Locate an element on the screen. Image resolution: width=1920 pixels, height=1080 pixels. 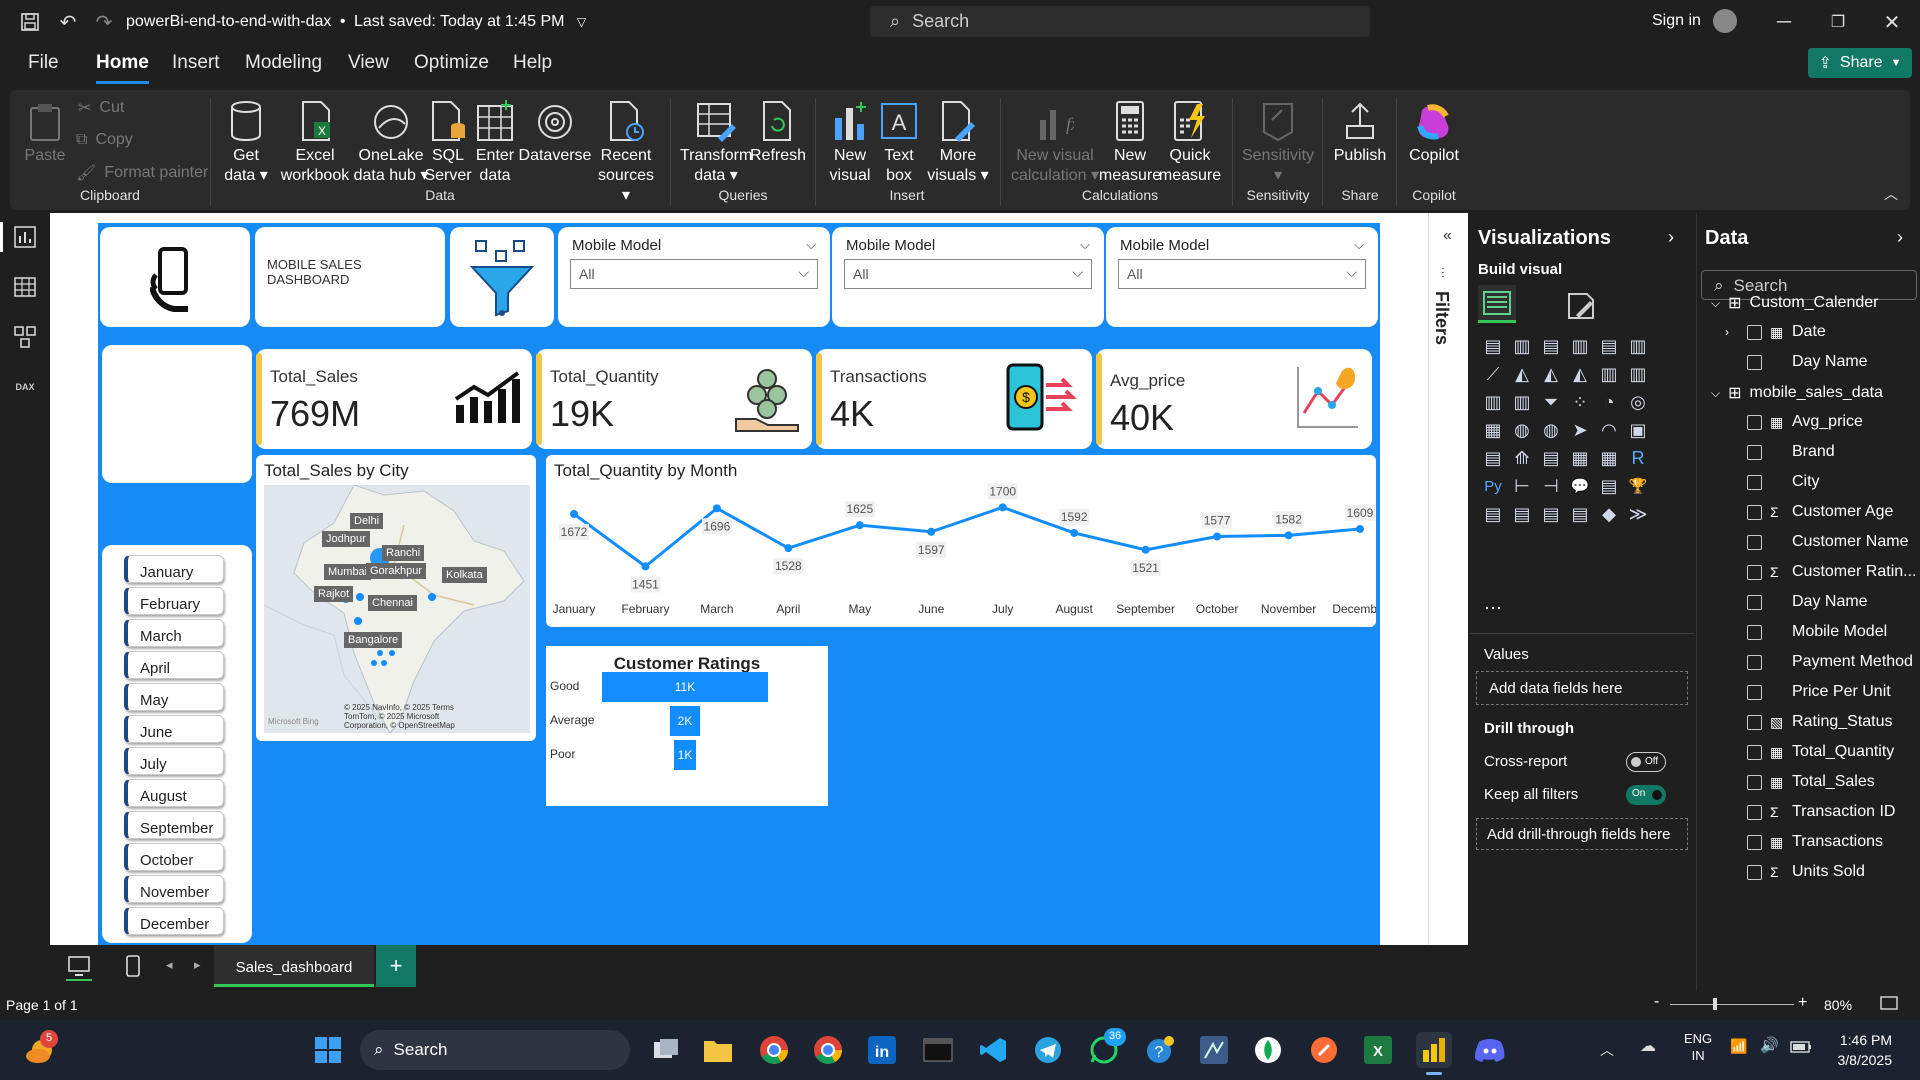
zoom-slider-handle is located at coordinates (1715, 1004).